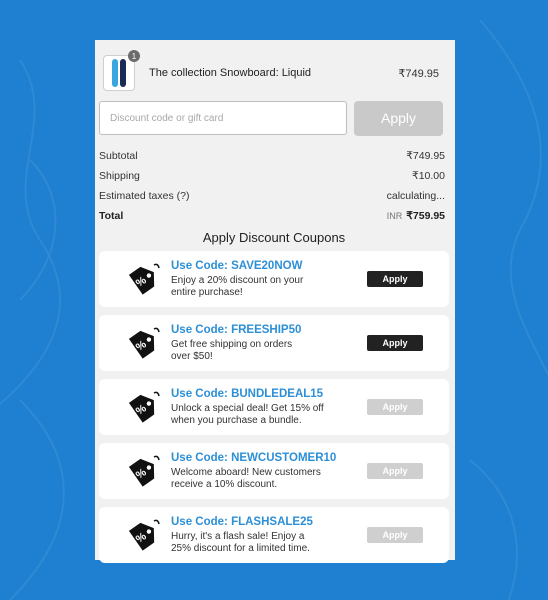  Describe the element at coordinates (134, 56) in the screenshot. I see `quantity-badge: 1` at that location.